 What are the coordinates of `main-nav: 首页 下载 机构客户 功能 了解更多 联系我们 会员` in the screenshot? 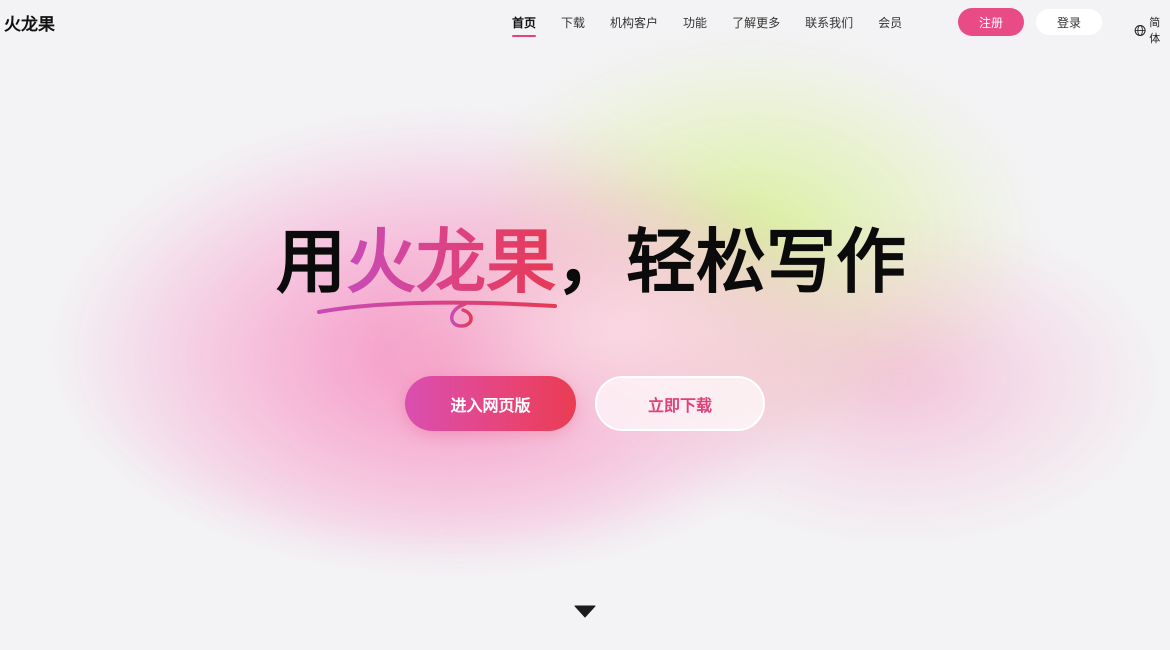 It's located at (719, 22).